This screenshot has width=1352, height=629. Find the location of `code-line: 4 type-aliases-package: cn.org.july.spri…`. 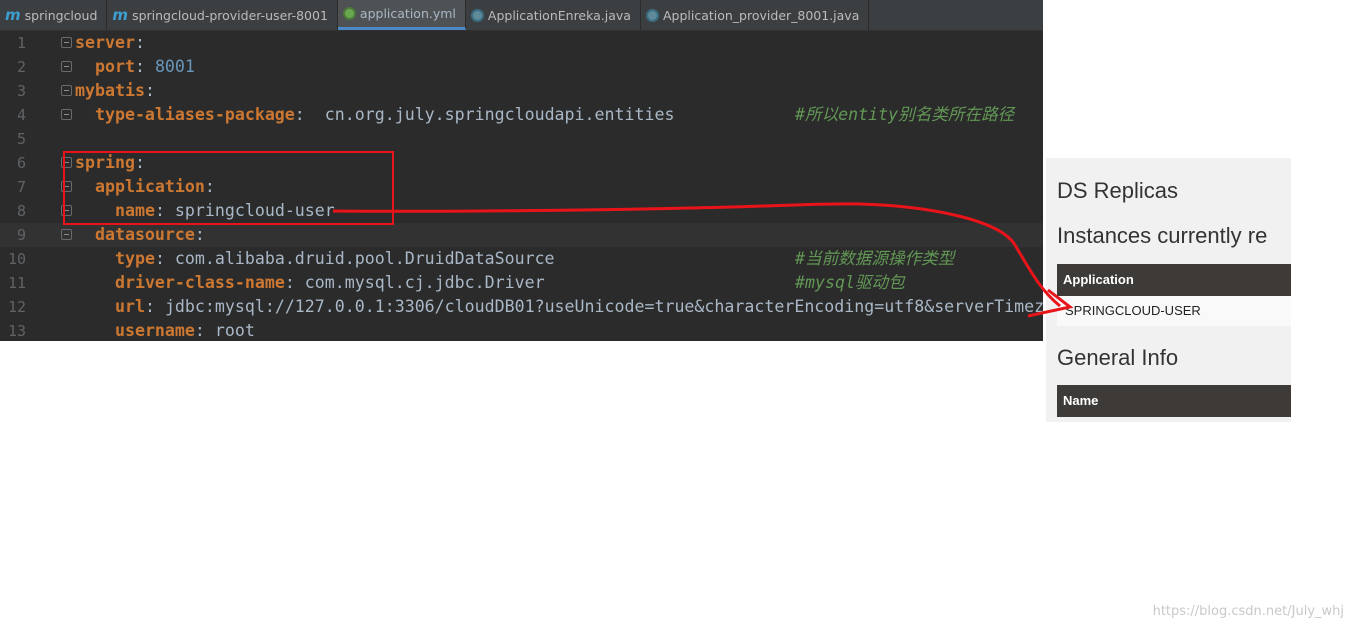

code-line: 4 type-aliases-package: cn.org.july.spri… is located at coordinates (521, 115).